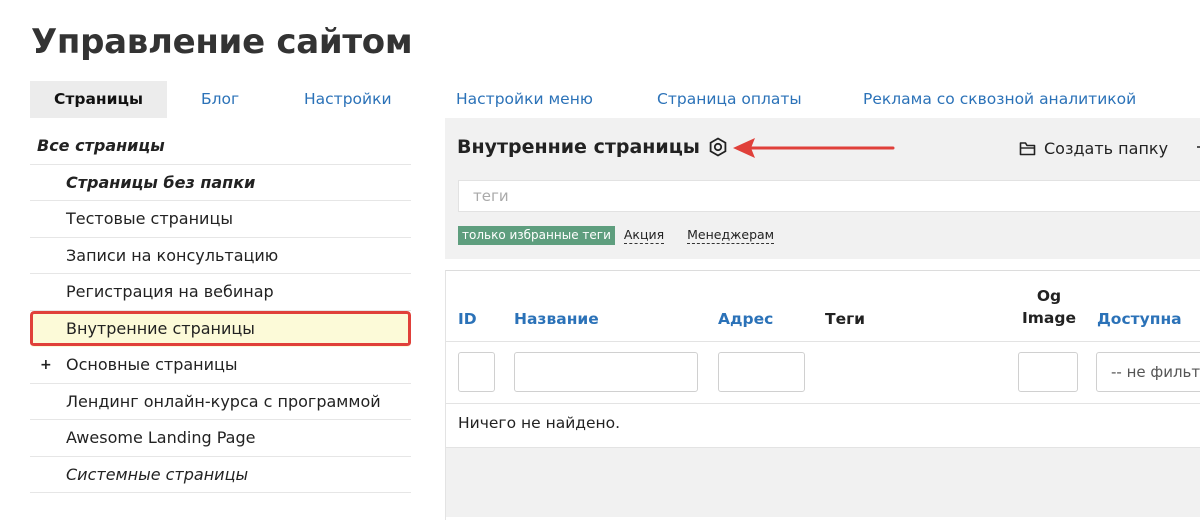  What do you see at coordinates (1148, 372) in the screenshot?
I see `available-filter-select: -- не фильтр` at bounding box center [1148, 372].